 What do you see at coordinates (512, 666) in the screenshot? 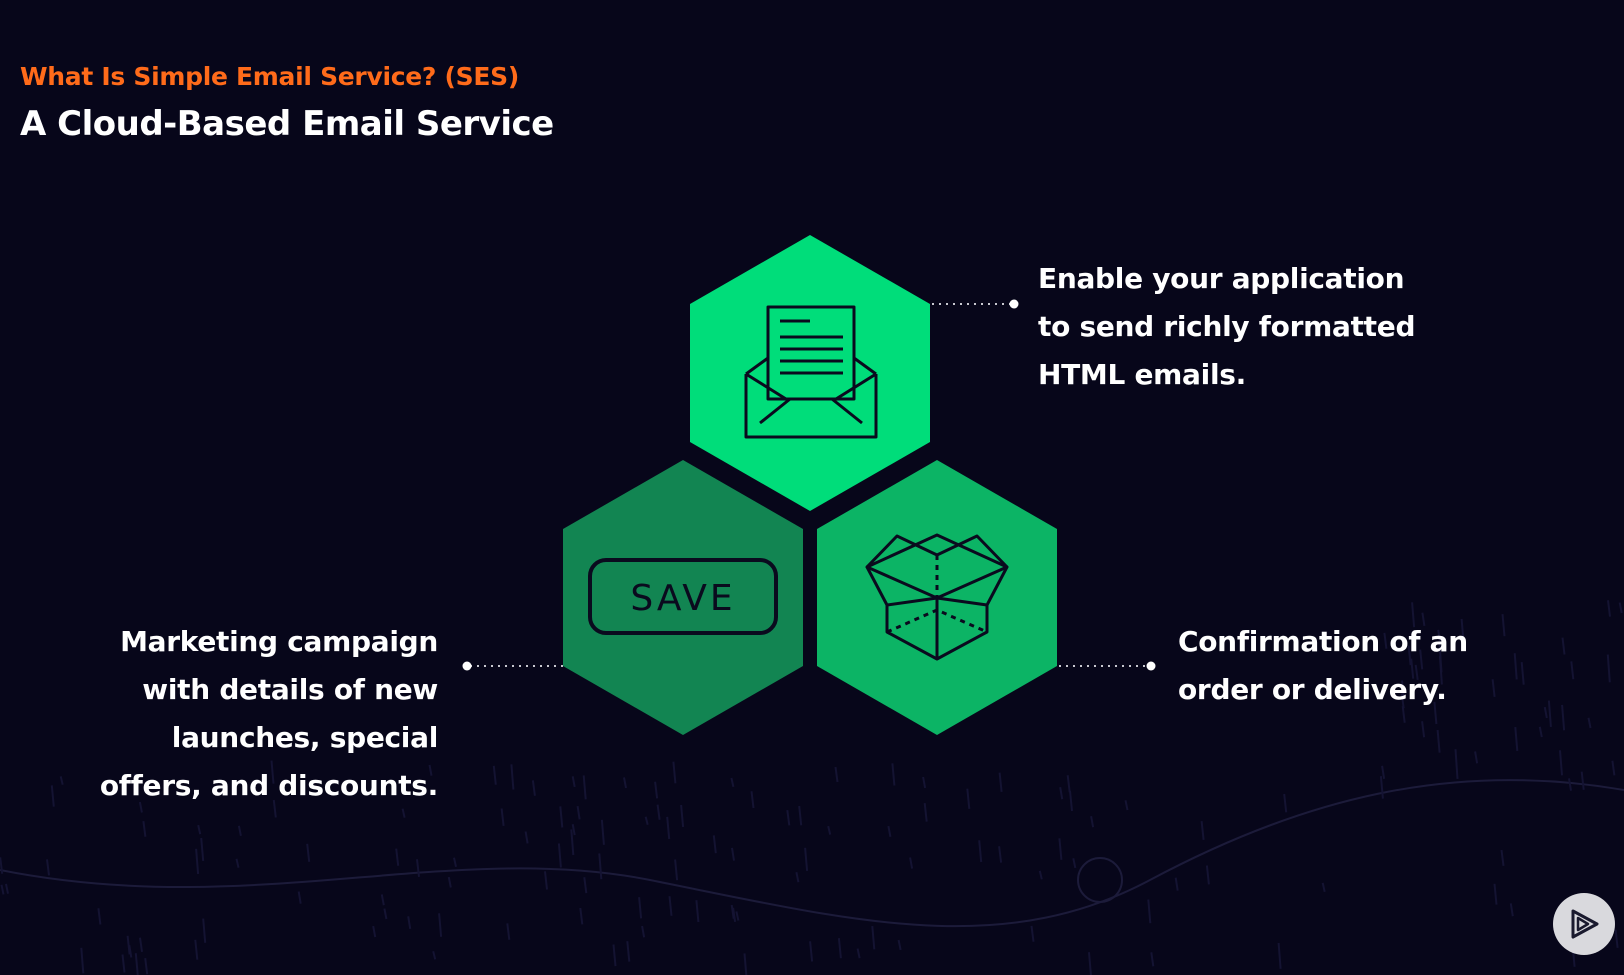
I see `connector-left` at bounding box center [512, 666].